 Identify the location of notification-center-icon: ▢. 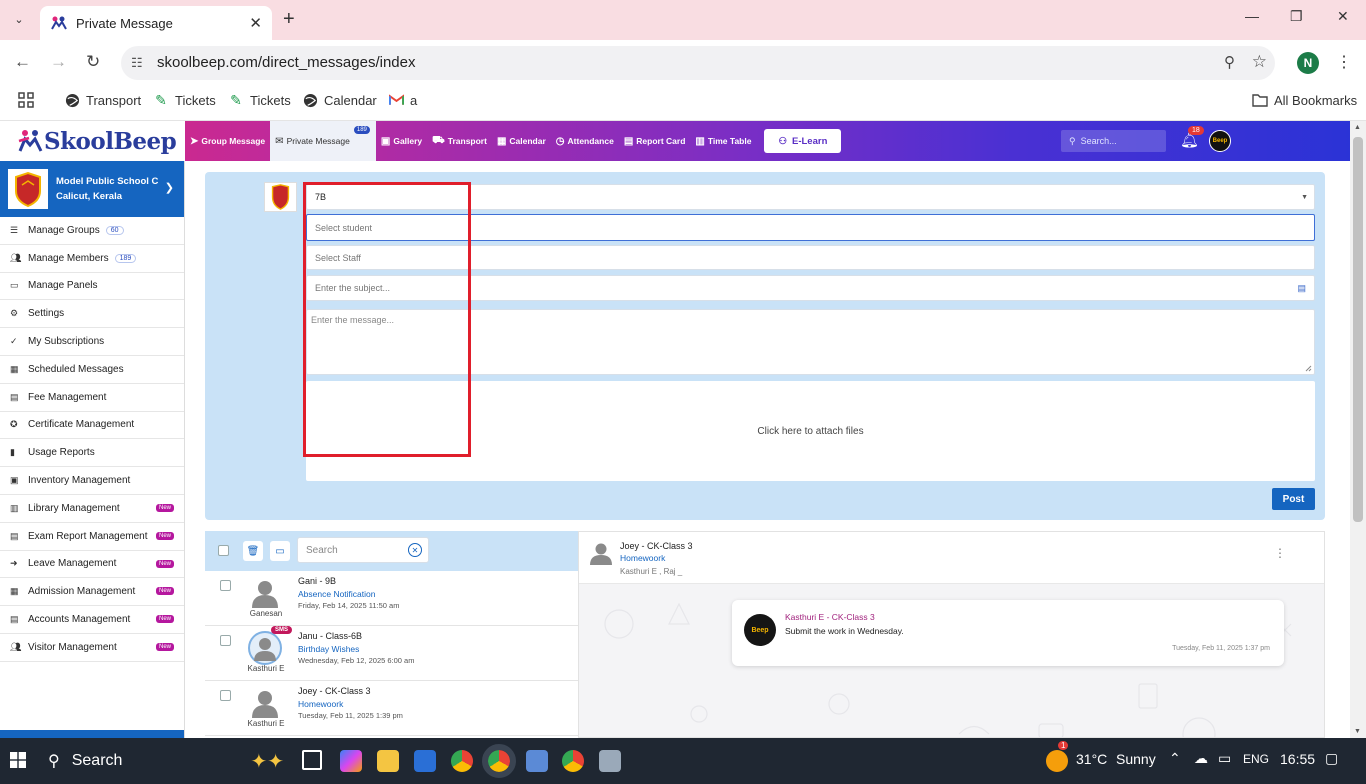
(1331, 758).